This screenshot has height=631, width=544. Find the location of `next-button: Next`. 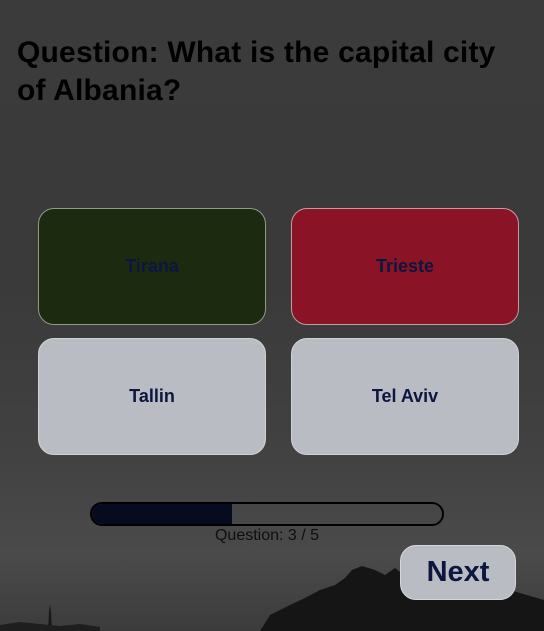

next-button: Next is located at coordinates (458, 572).